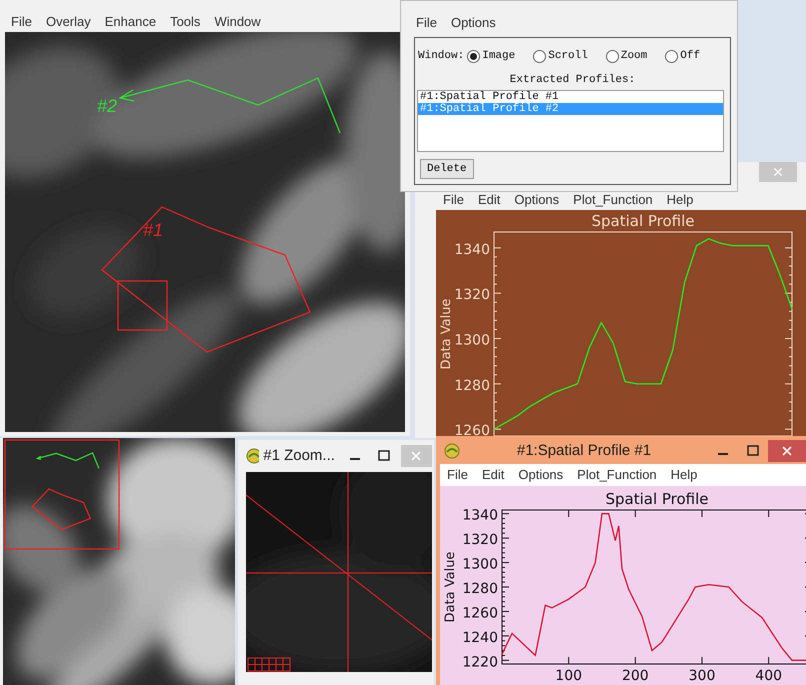  Describe the element at coordinates (768, 676) in the screenshot. I see `tick-label: 400` at that location.